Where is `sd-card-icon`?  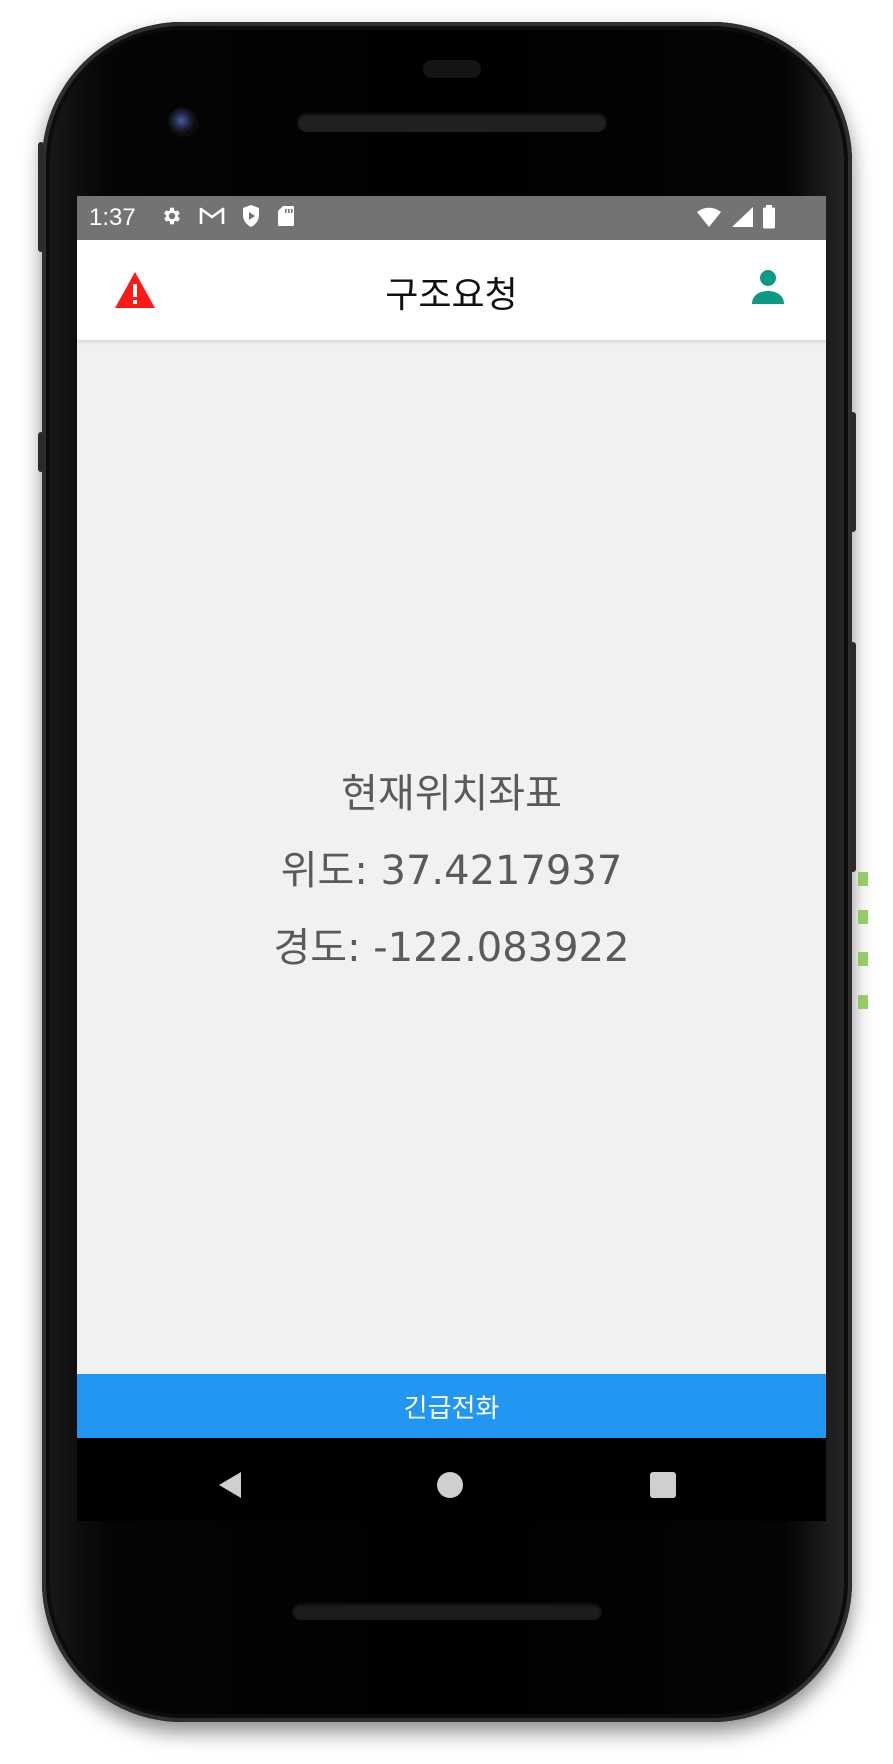
sd-card-icon is located at coordinates (286, 216).